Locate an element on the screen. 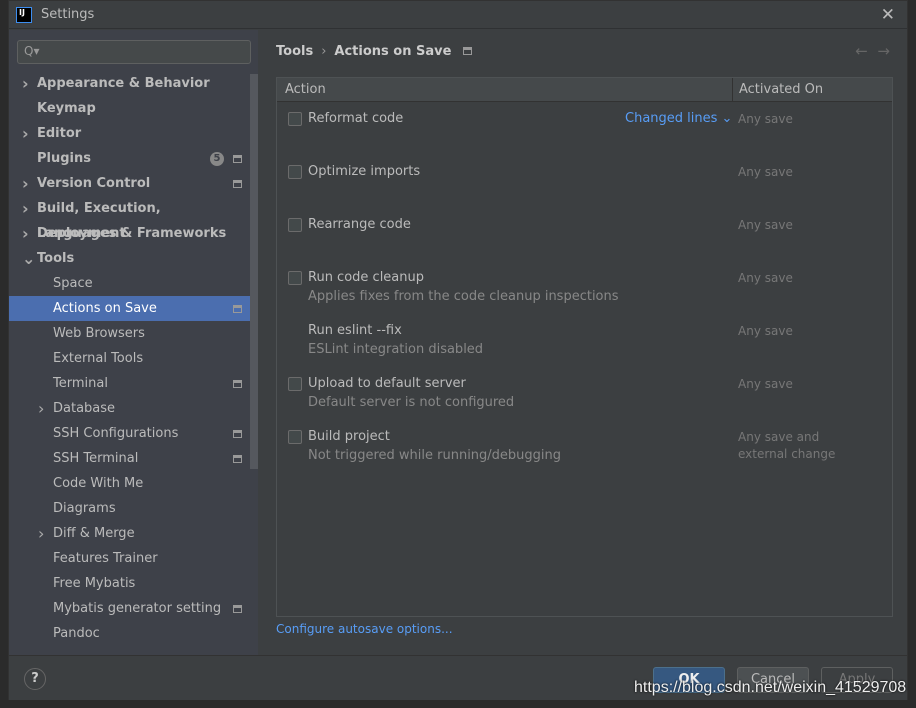 The height and width of the screenshot is (708, 916). action-label: Optimize imports is located at coordinates (364, 171).